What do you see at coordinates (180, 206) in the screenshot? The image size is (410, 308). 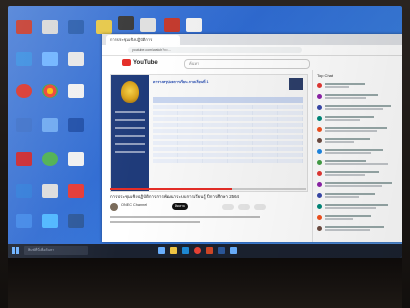 I see `subscribe-button: ติดตาม` at bounding box center [180, 206].